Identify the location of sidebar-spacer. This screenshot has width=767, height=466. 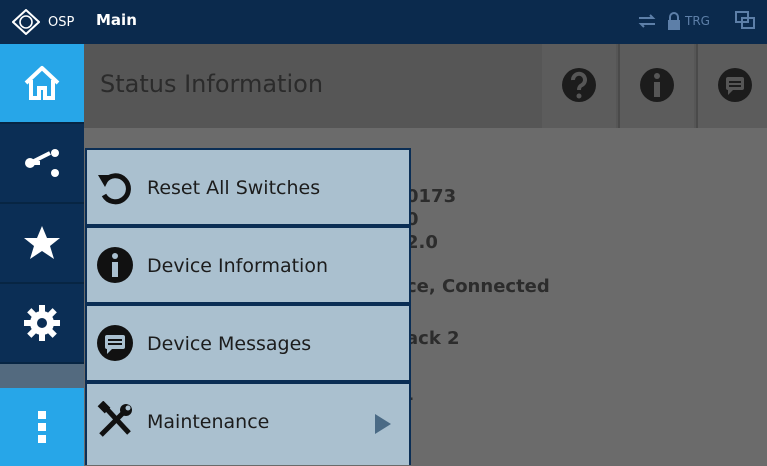
(42, 376).